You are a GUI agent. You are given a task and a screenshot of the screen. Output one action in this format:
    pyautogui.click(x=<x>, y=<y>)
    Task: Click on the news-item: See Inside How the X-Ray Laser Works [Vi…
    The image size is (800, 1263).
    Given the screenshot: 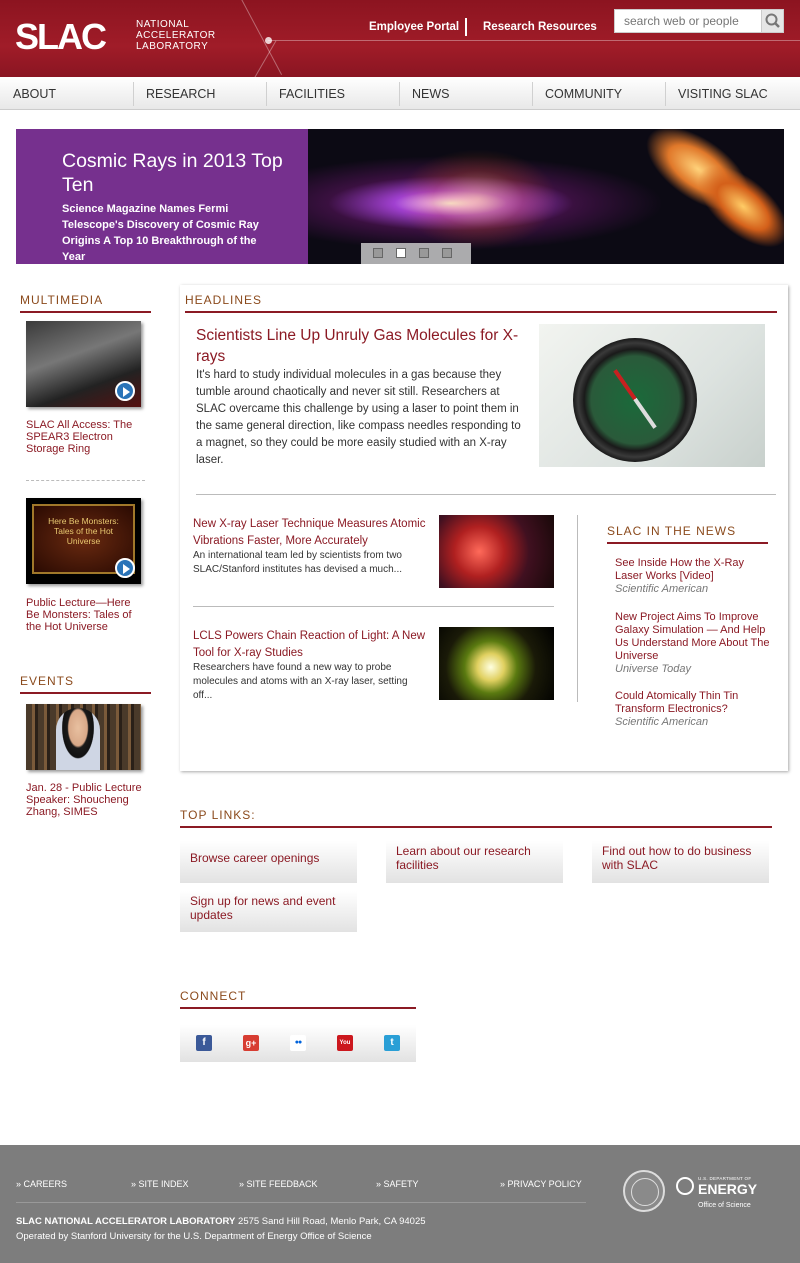 What is the action you would take?
    pyautogui.click(x=690, y=576)
    